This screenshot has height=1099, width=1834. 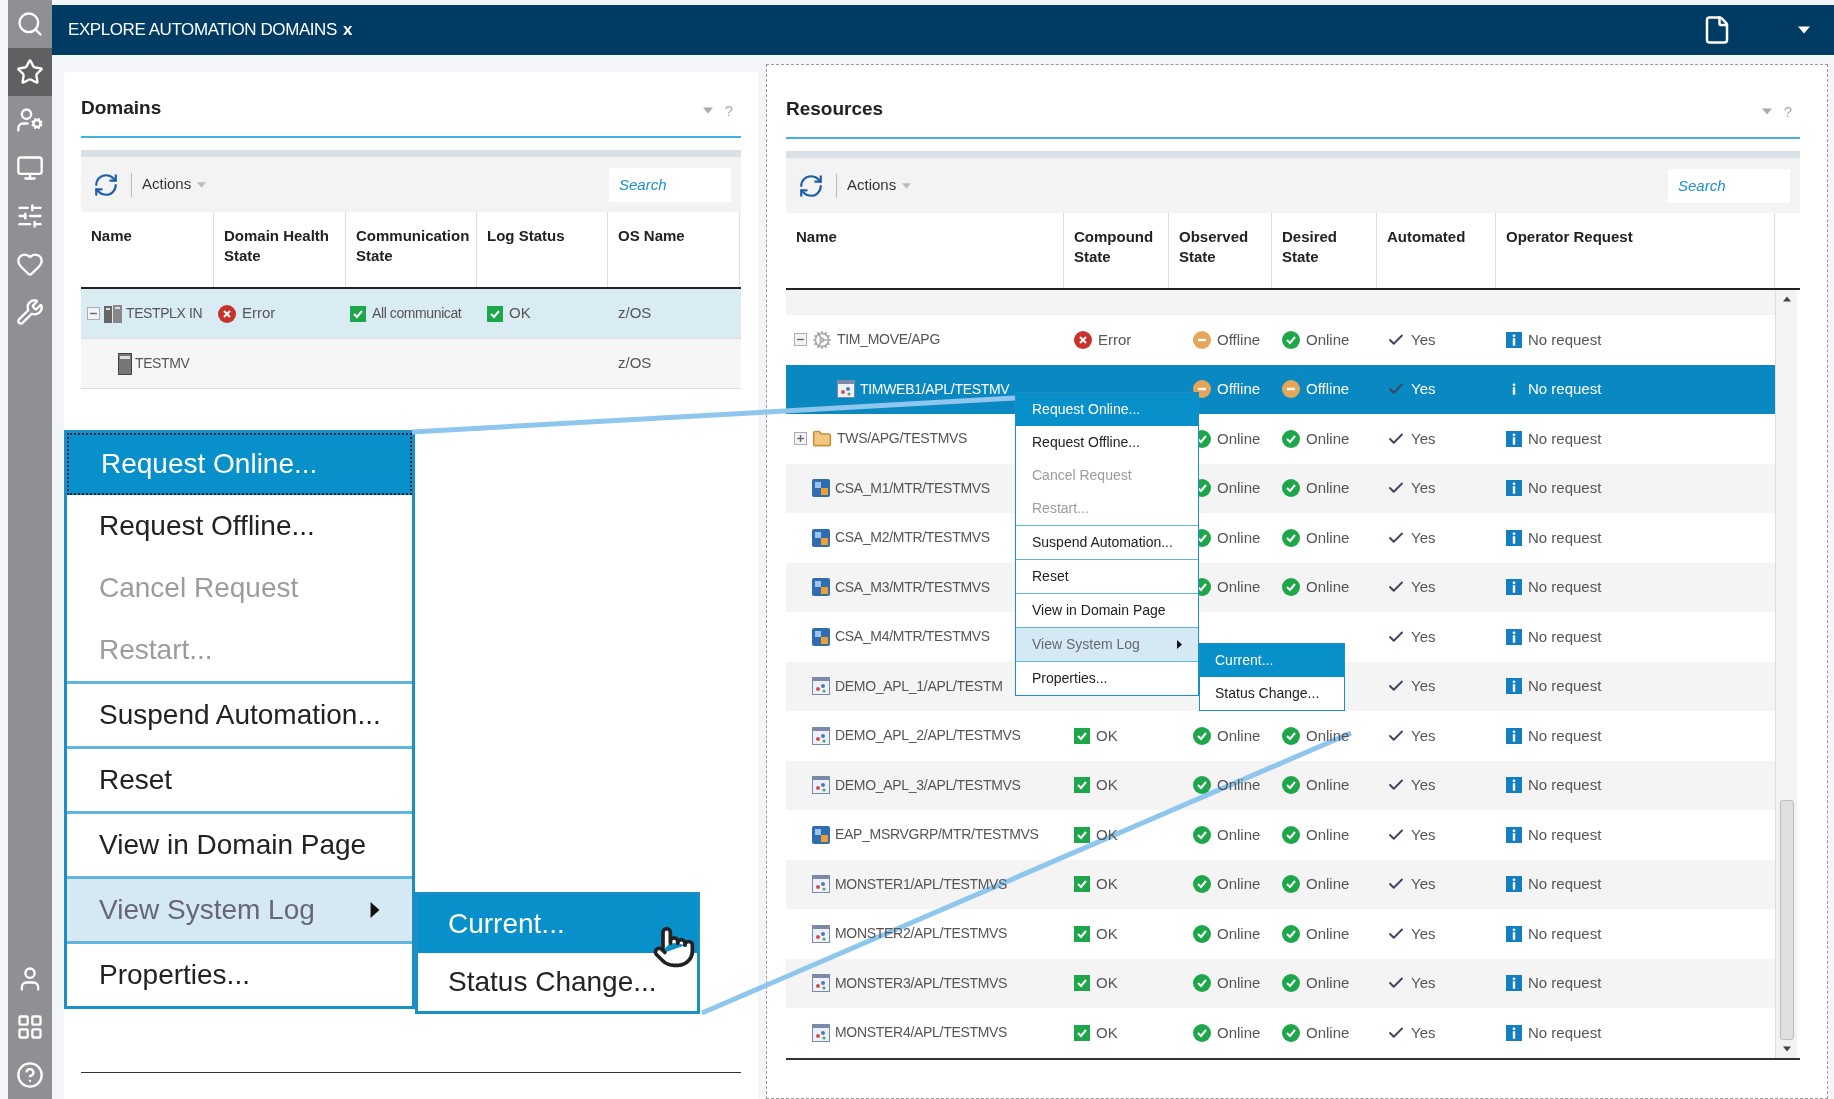 What do you see at coordinates (411, 249) in the screenshot?
I see `column-header: Communication State` at bounding box center [411, 249].